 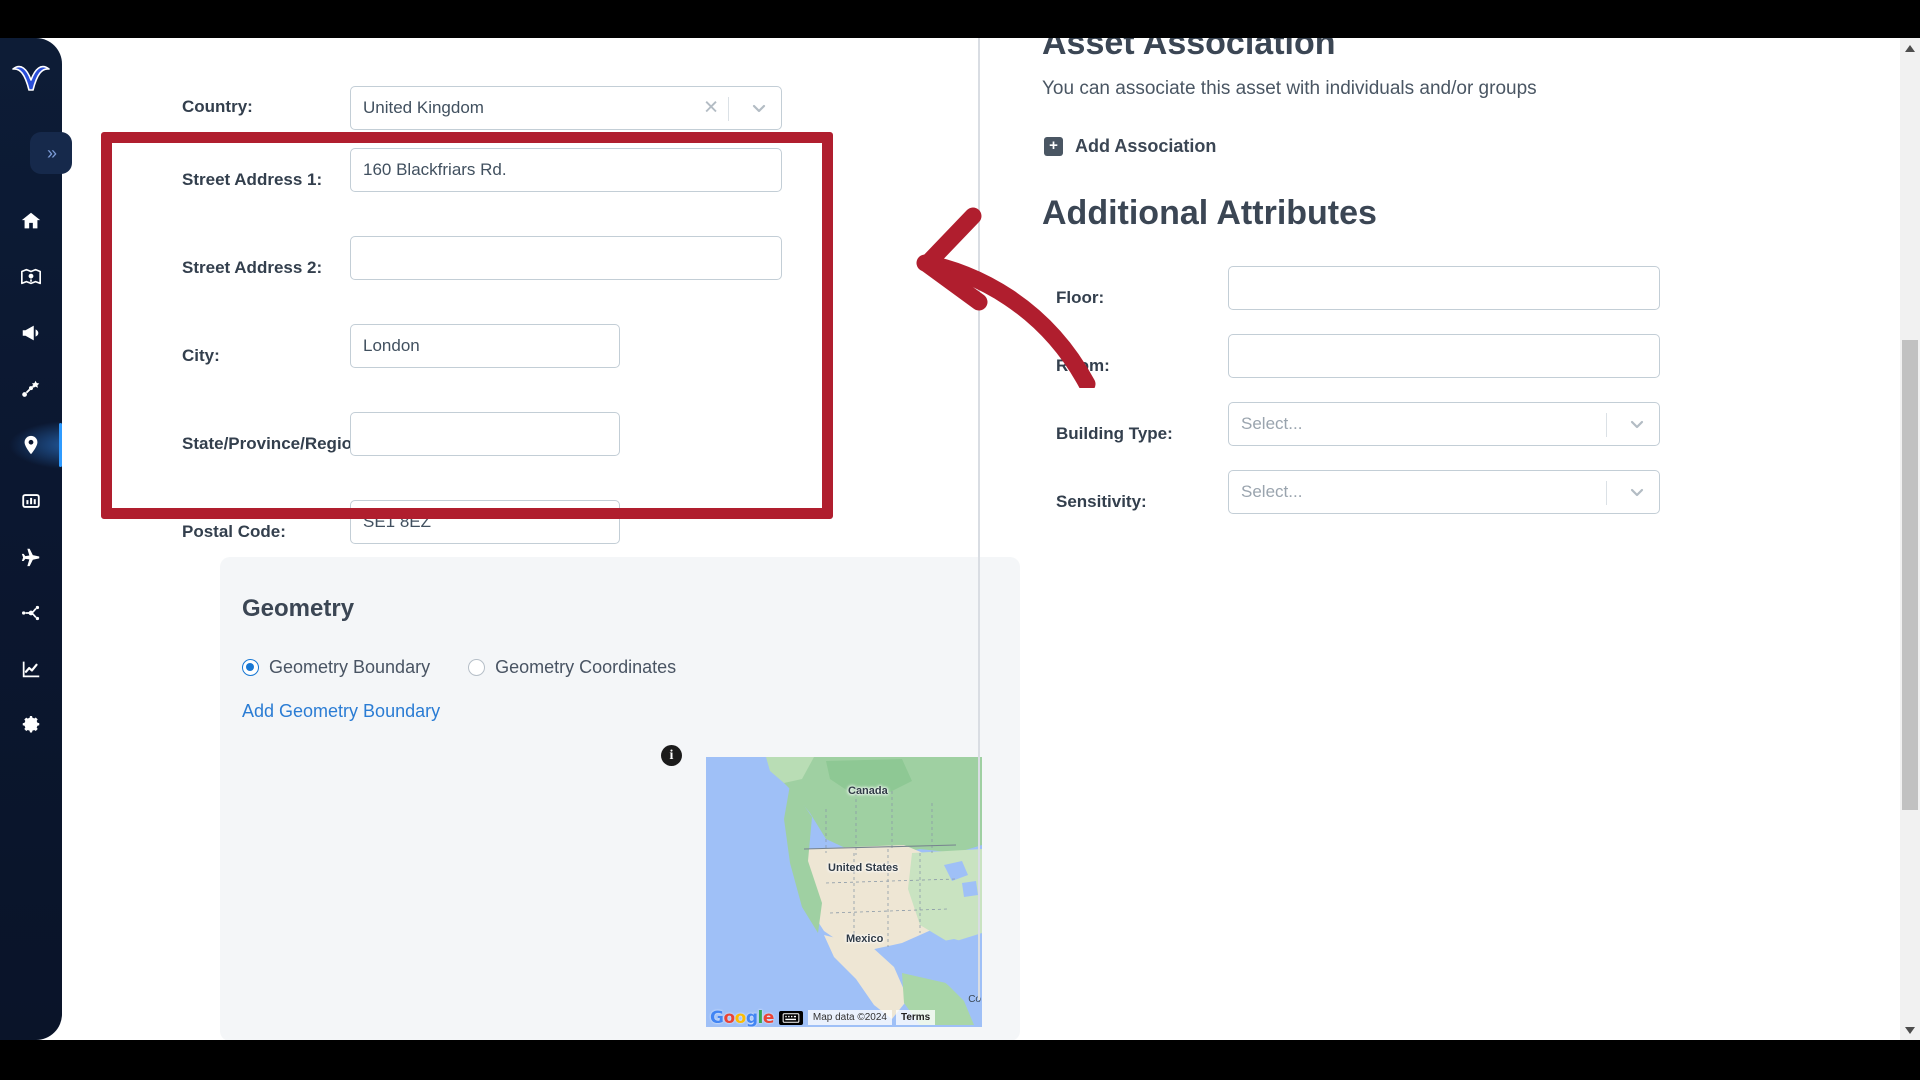 What do you see at coordinates (31, 79) in the screenshot?
I see `bird-logo-icon` at bounding box center [31, 79].